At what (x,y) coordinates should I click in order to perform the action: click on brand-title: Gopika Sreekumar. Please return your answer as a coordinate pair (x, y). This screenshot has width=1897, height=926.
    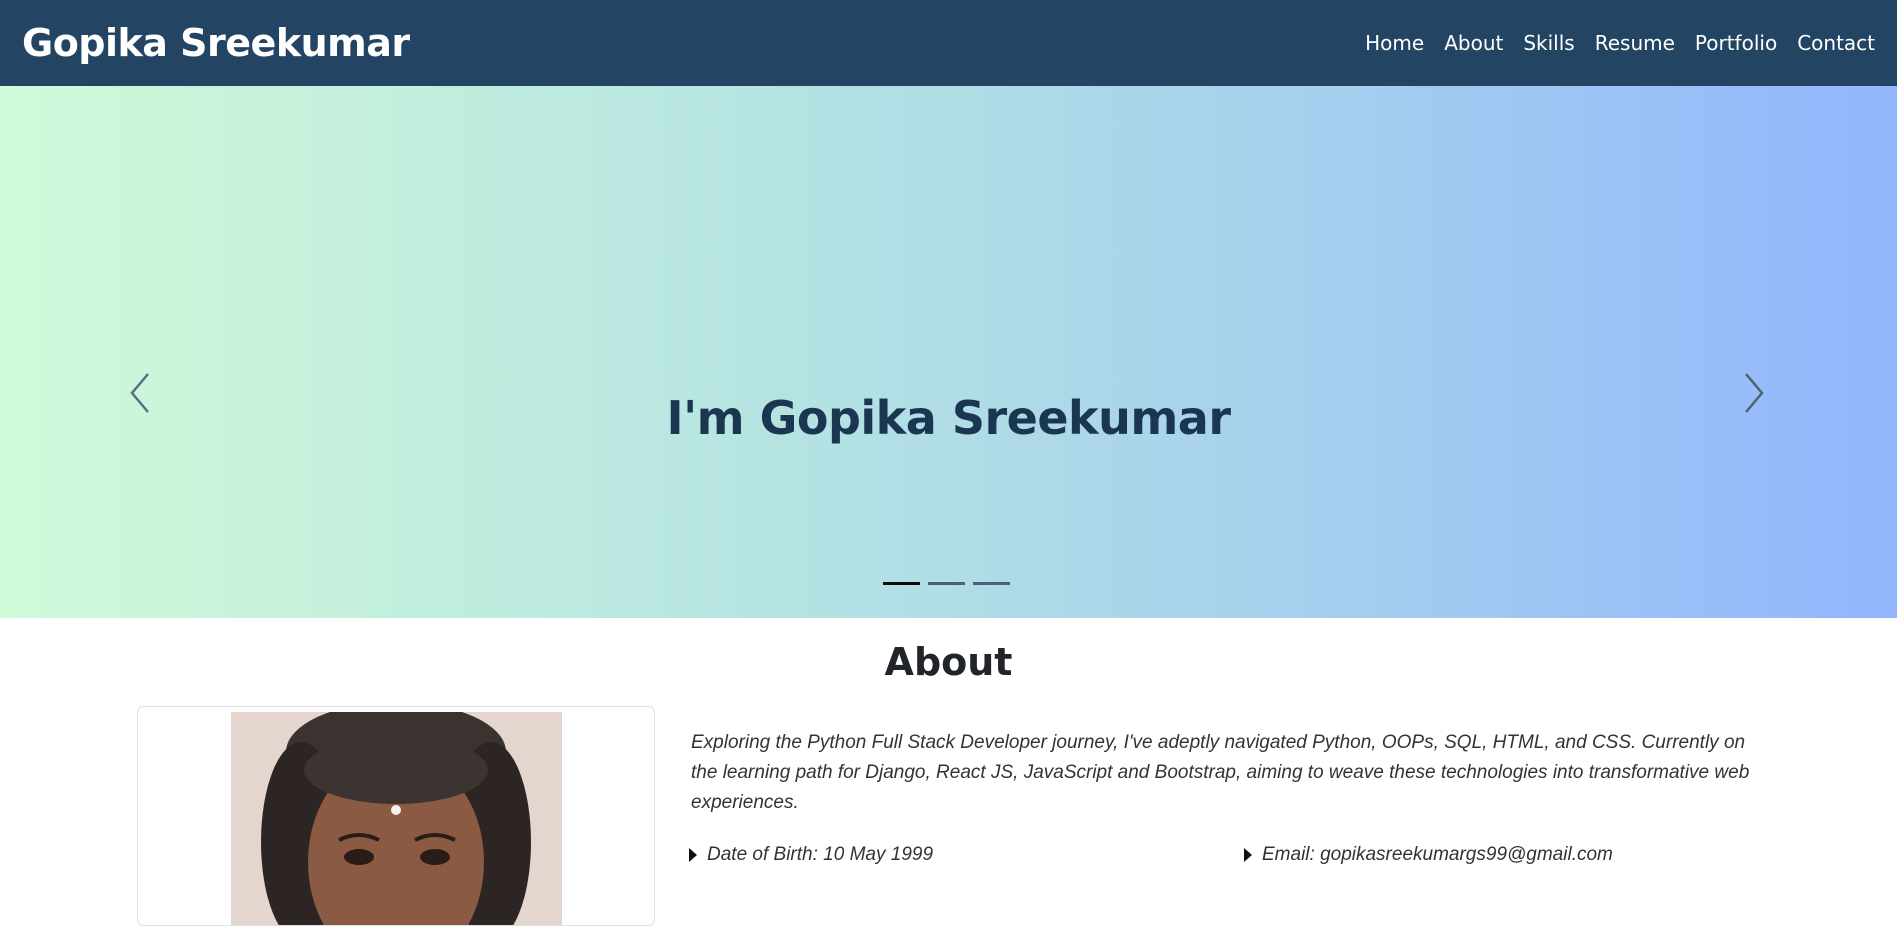
    Looking at the image, I should click on (216, 43).